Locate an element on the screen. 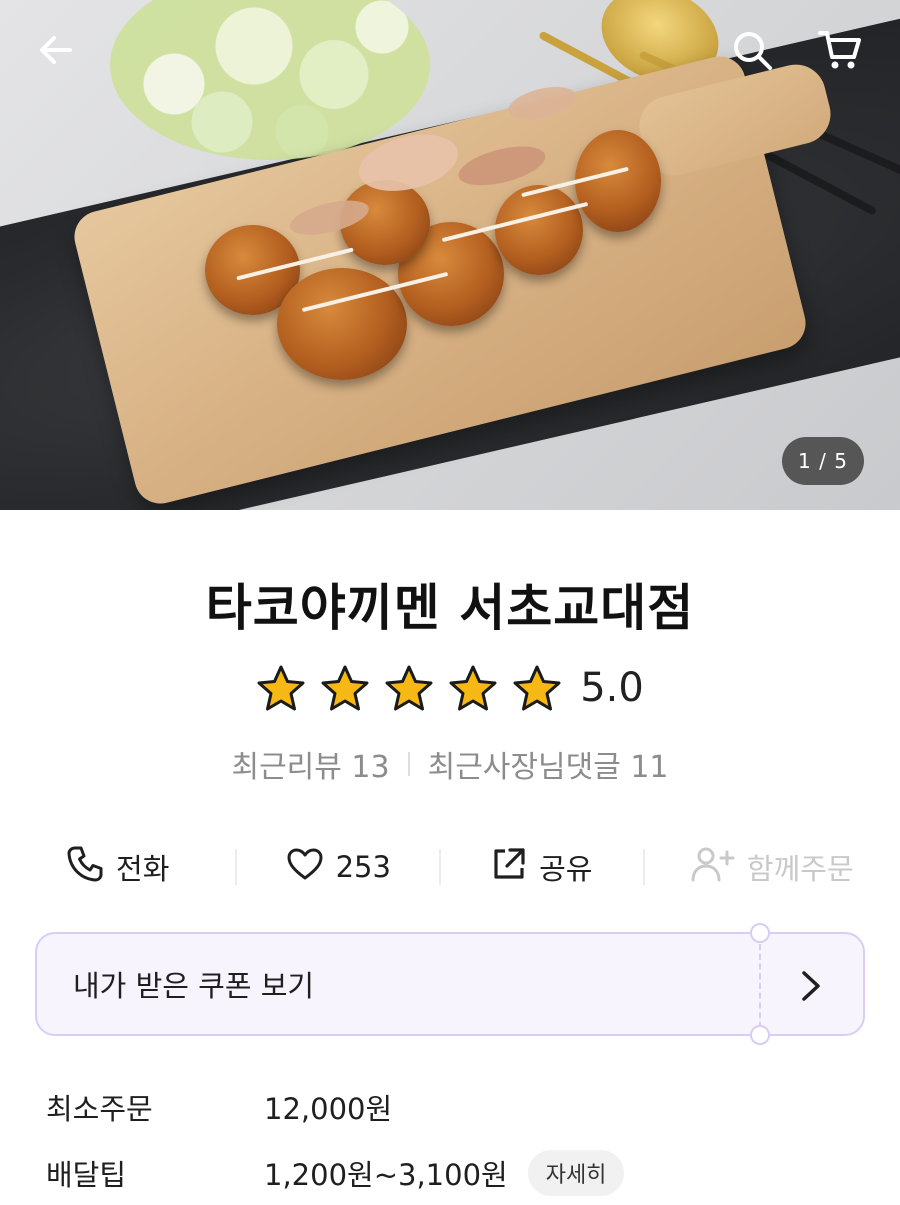 The width and height of the screenshot is (900, 1205). store-name-title: 타코야끼멘 서초교대점 is located at coordinates (450, 608).